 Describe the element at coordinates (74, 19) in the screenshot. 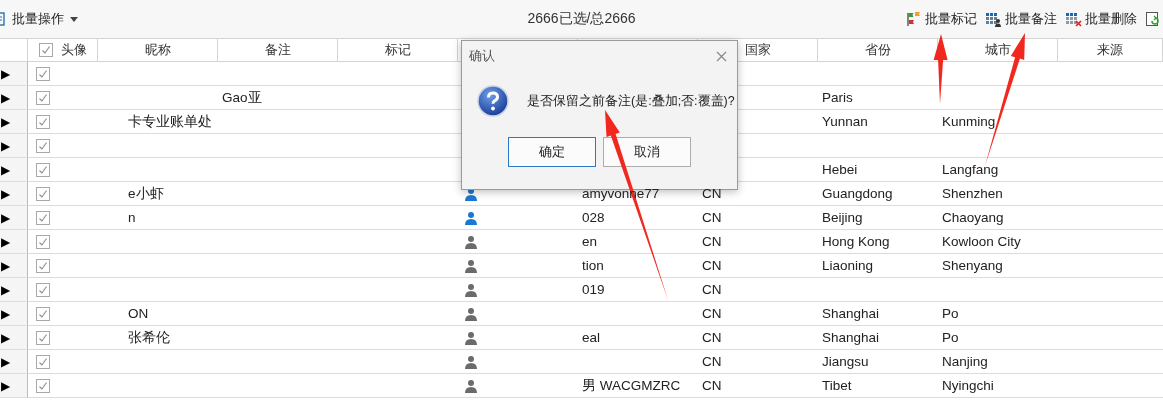

I see `caret-icon` at that location.